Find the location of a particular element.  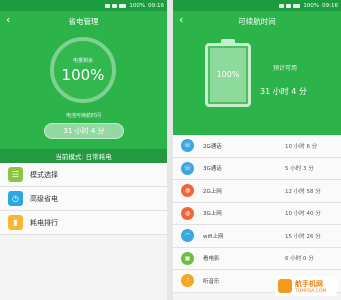

page-title: 可续航时间 is located at coordinates (257, 21).